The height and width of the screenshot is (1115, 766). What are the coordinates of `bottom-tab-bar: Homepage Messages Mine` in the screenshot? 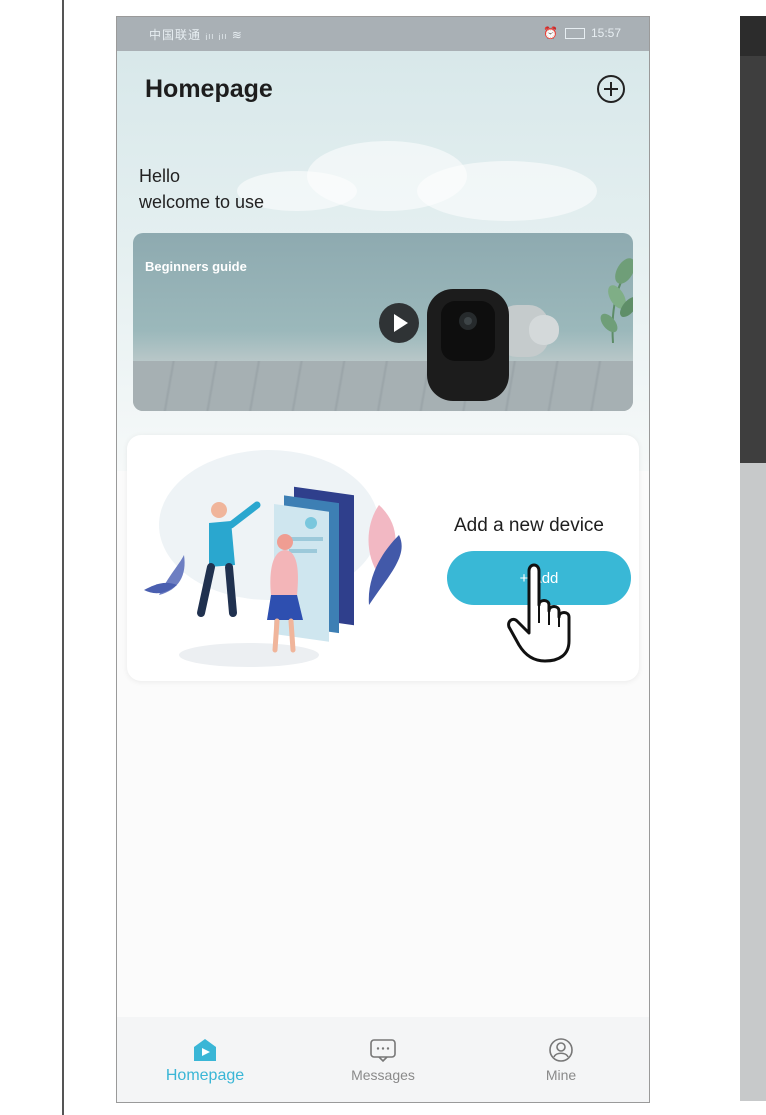 It's located at (383, 1059).